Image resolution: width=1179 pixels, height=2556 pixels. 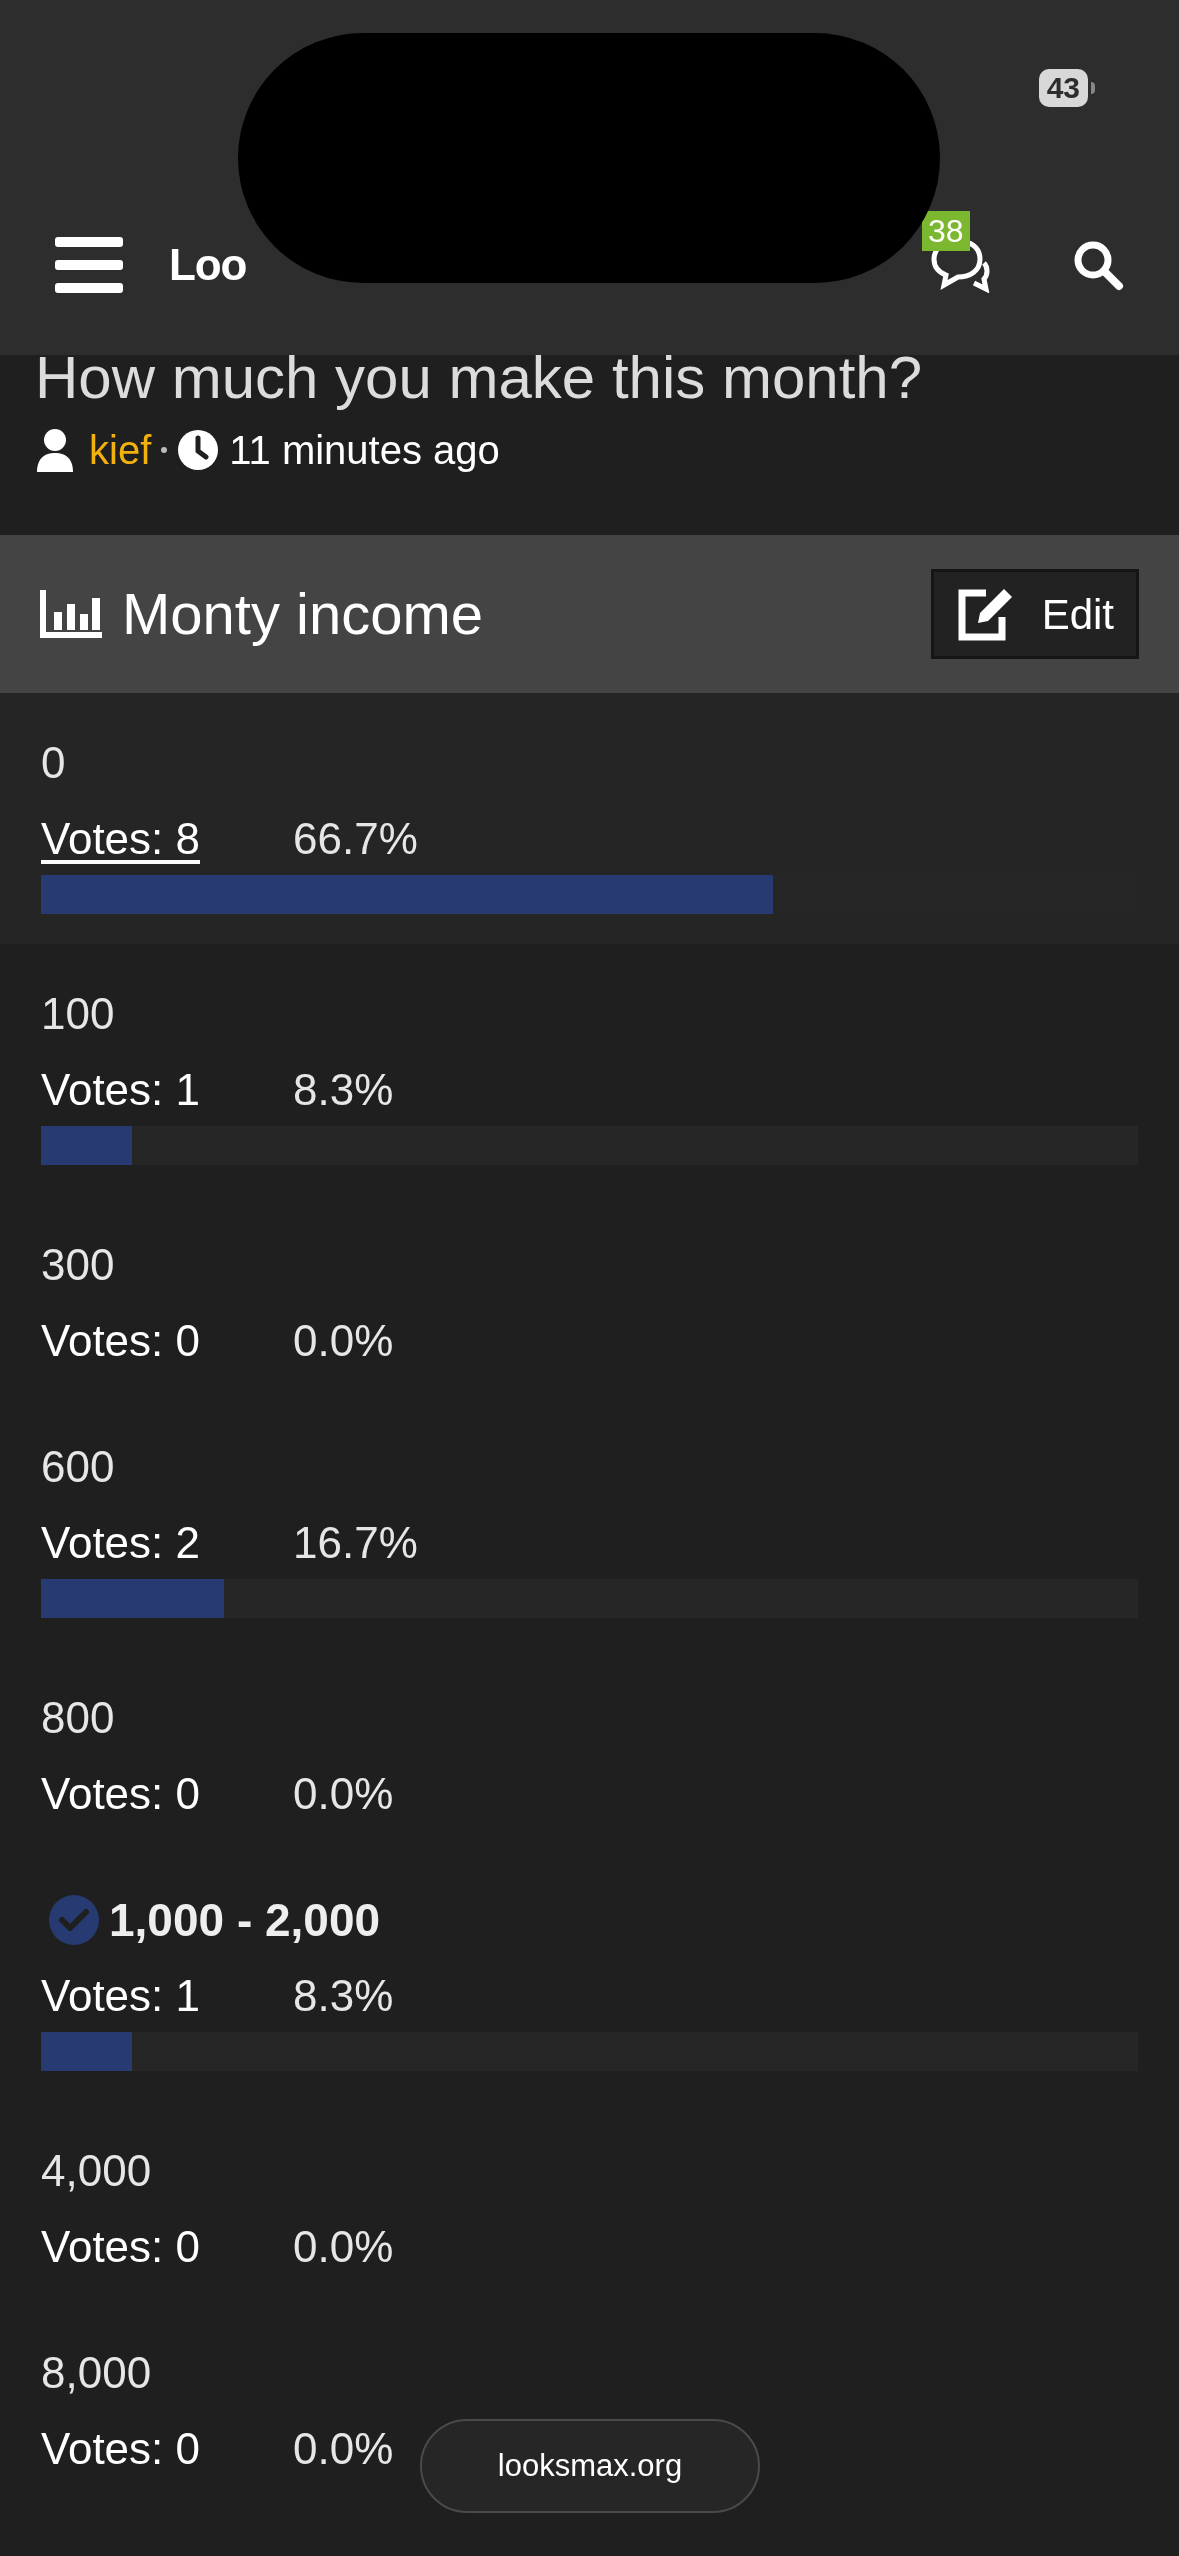 What do you see at coordinates (167, 839) in the screenshot?
I see `votes-link: Votes: 8` at bounding box center [167, 839].